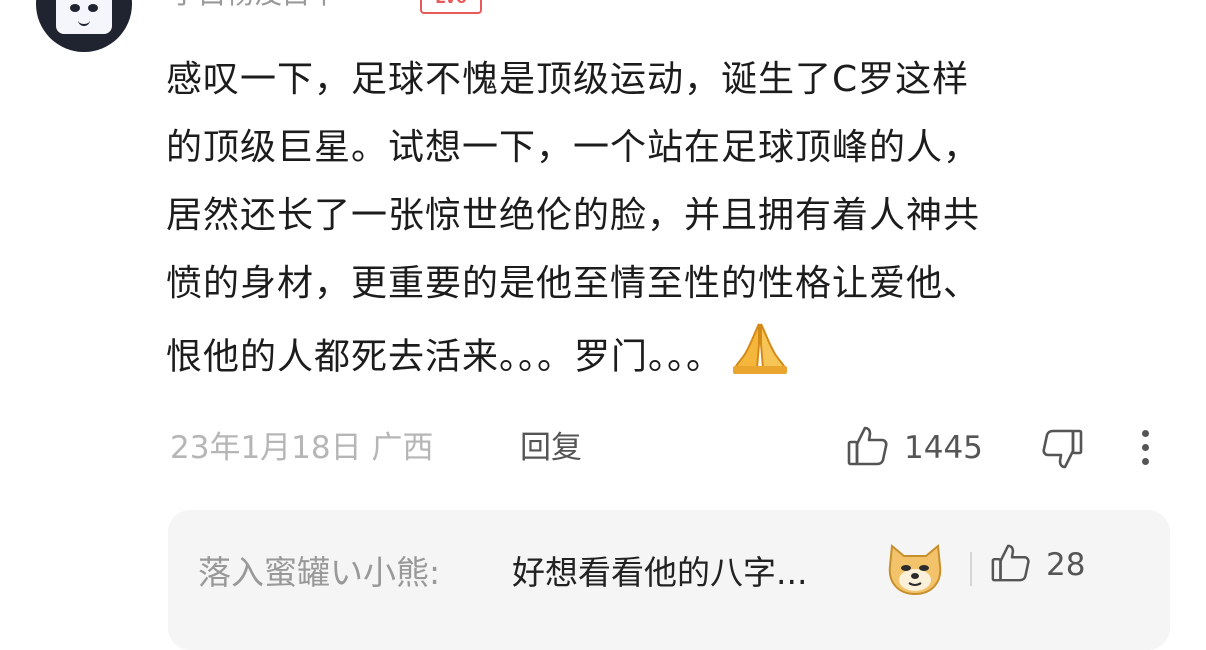 The image size is (1206, 650). I want to click on more-options-icon, so click(1146, 448).